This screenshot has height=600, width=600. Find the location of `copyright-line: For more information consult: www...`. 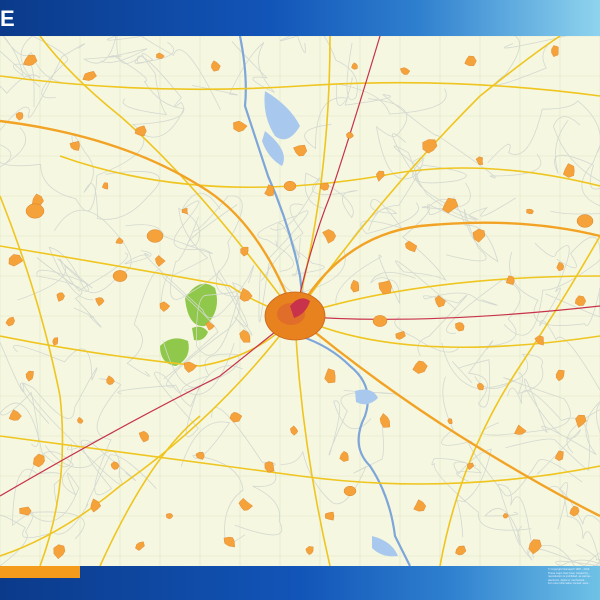

copyright-line: For more information consult: www... is located at coordinates (569, 584).